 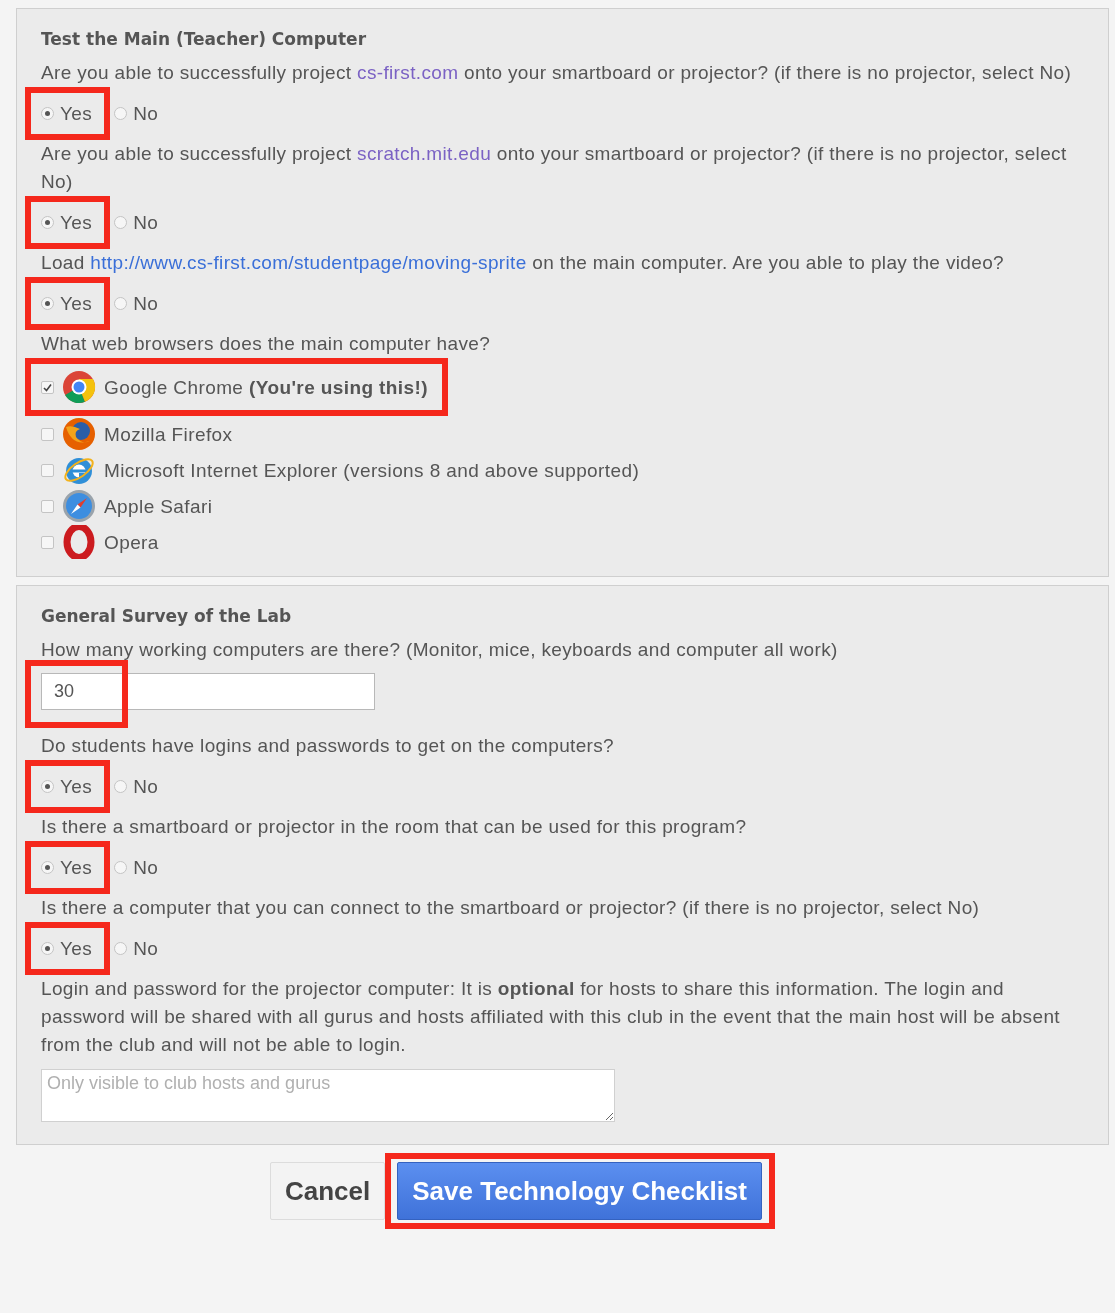 What do you see at coordinates (204, 39) in the screenshot?
I see `section-title: Test the Main (Teacher) Computer` at bounding box center [204, 39].